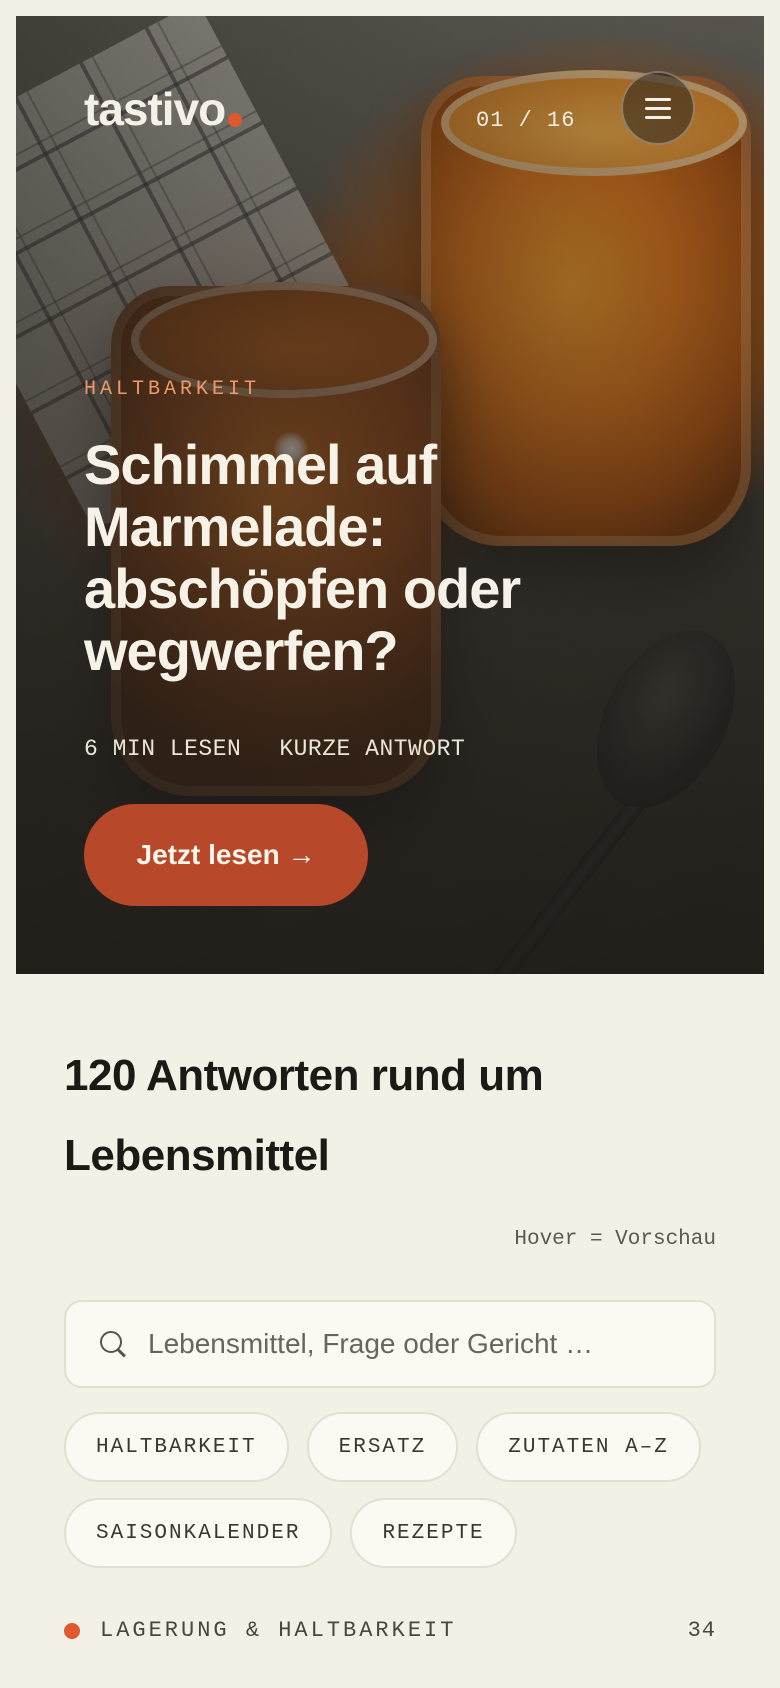 The height and width of the screenshot is (1688, 780). I want to click on search-bar, so click(390, 1344).